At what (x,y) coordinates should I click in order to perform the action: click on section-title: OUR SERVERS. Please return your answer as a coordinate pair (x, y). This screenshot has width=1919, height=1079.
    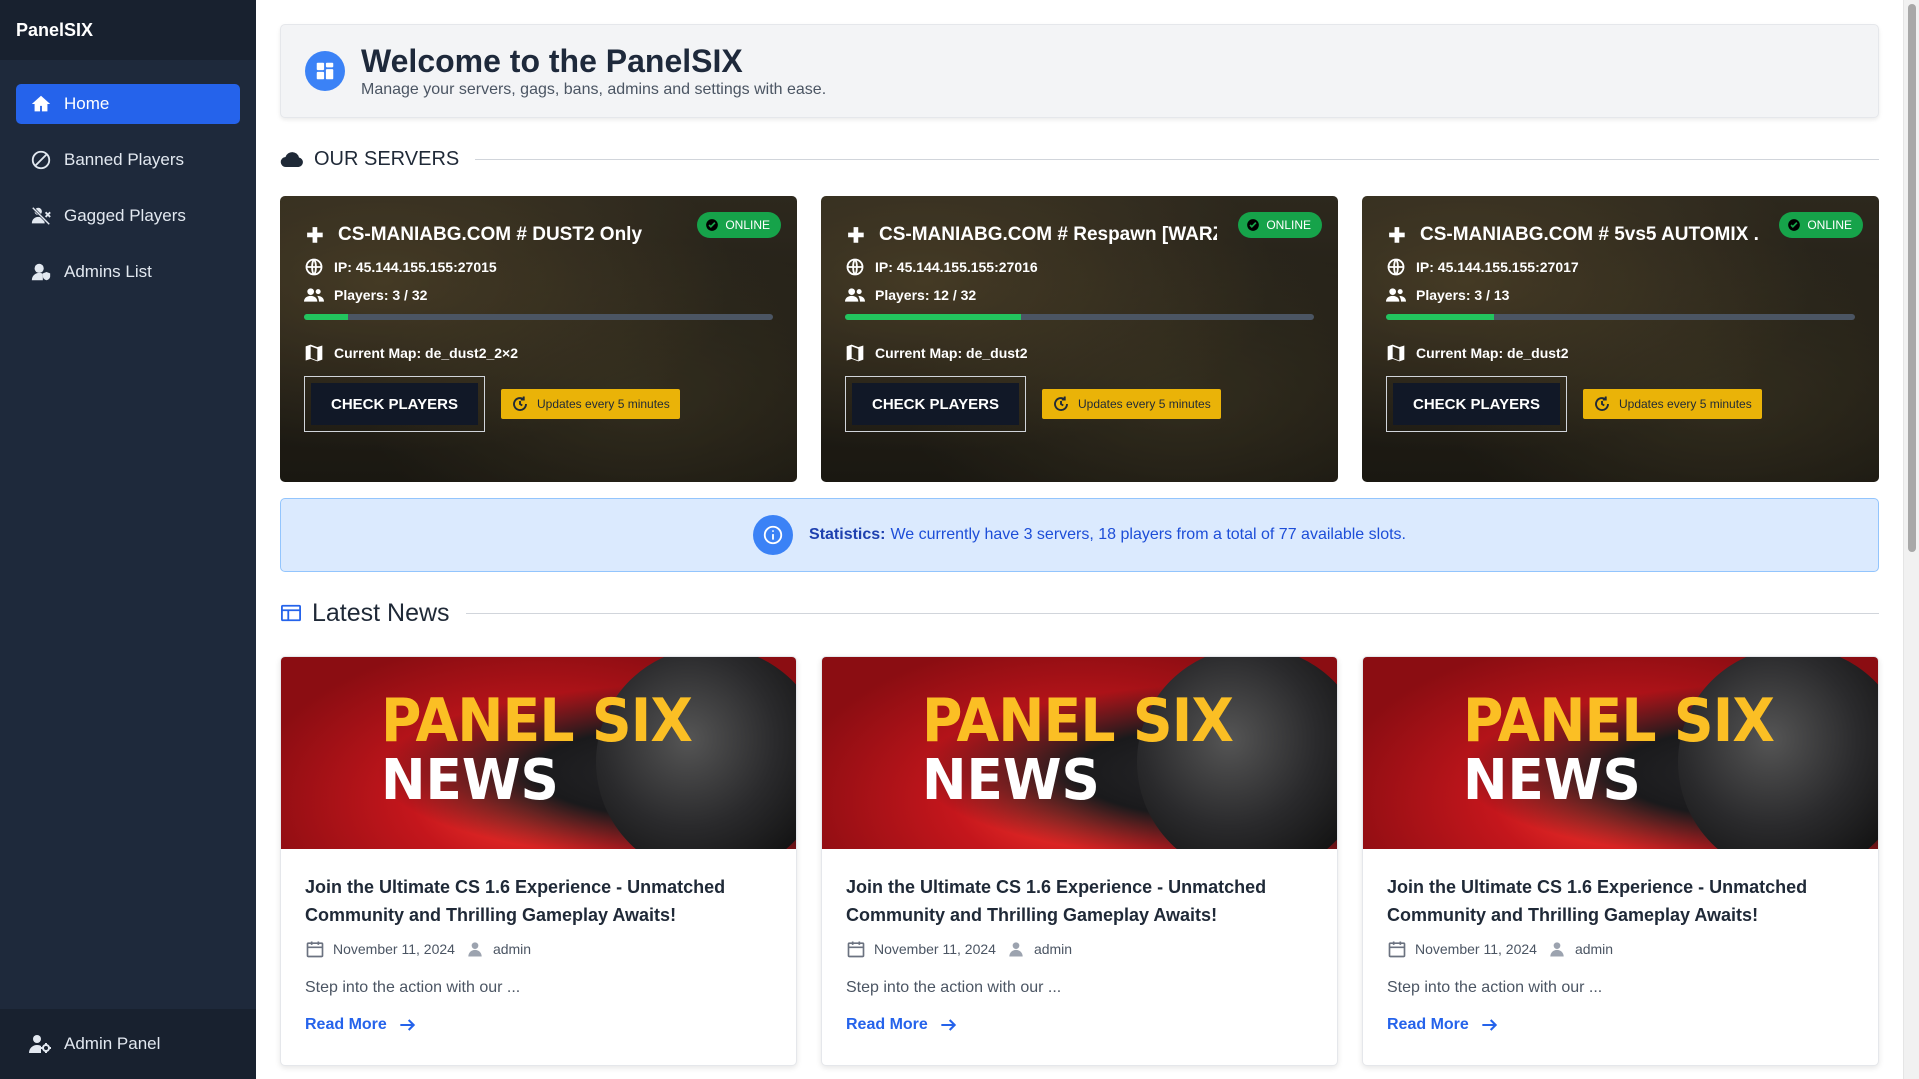
    Looking at the image, I should click on (387, 158).